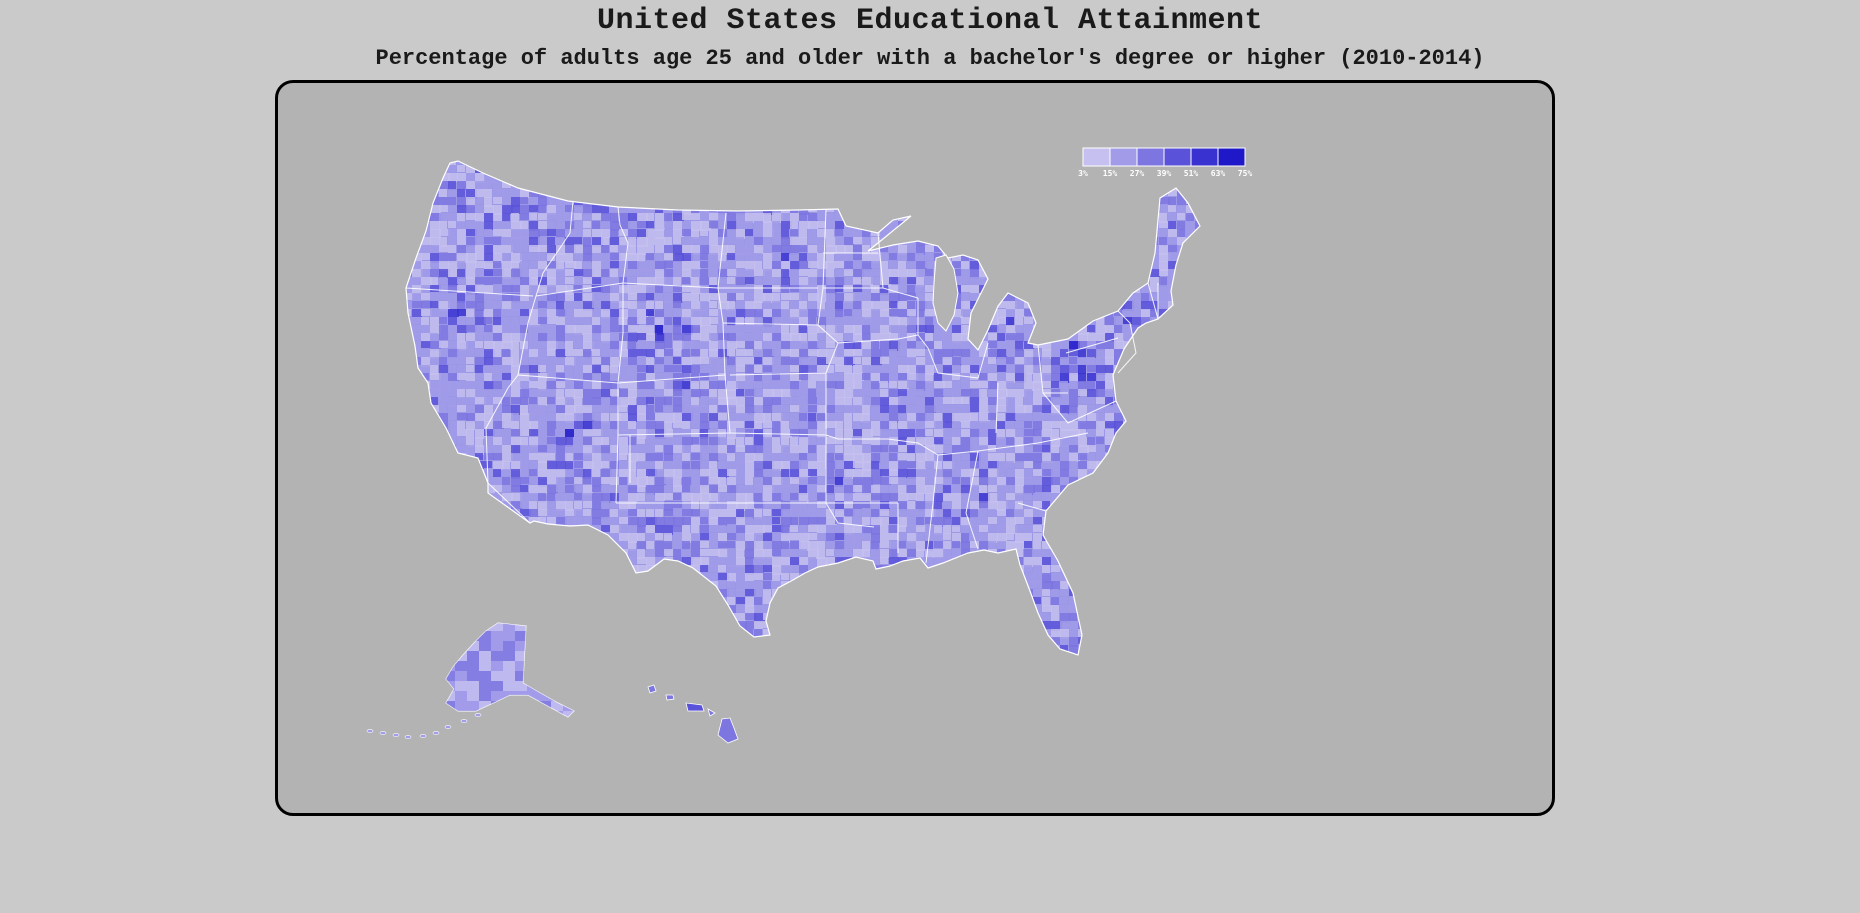 Image resolution: width=1860 pixels, height=913 pixels. I want to click on page-title: United States Educational Attainment, so click(930, 21).